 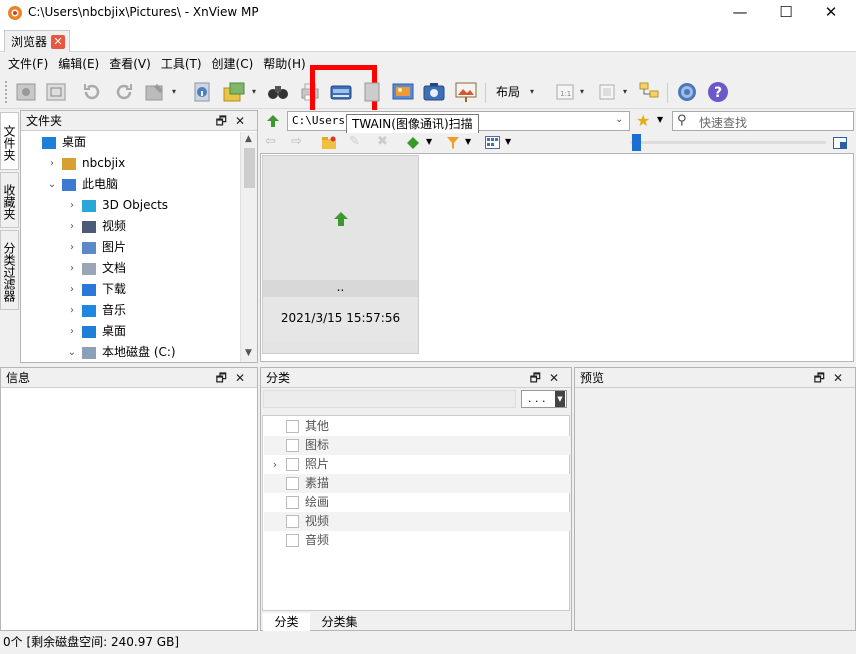 What do you see at coordinates (9, 270) in the screenshot?
I see `vtab-category-filter: 分类过滤器` at bounding box center [9, 270].